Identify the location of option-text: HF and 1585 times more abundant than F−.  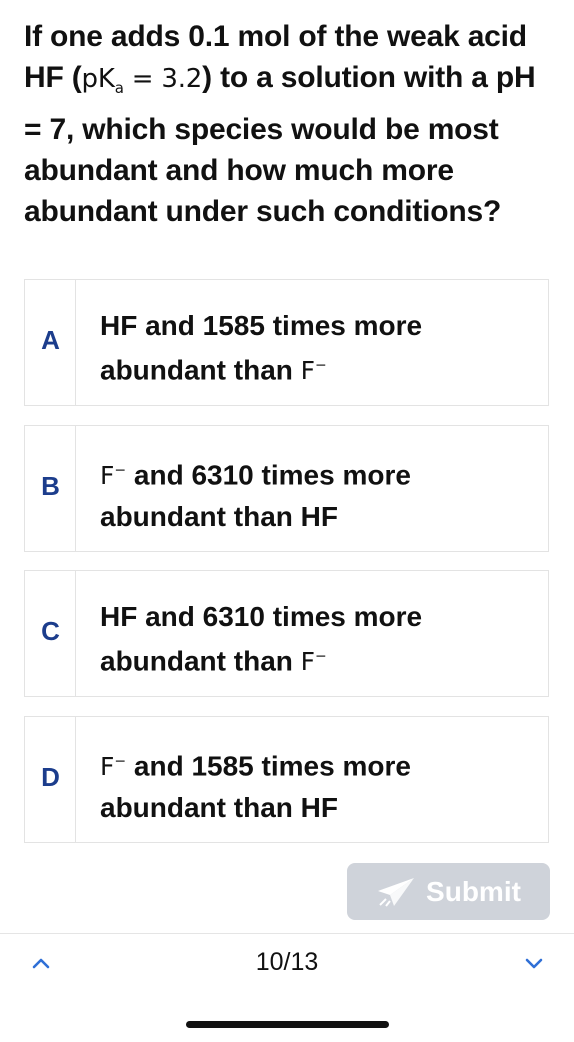
(261, 348).